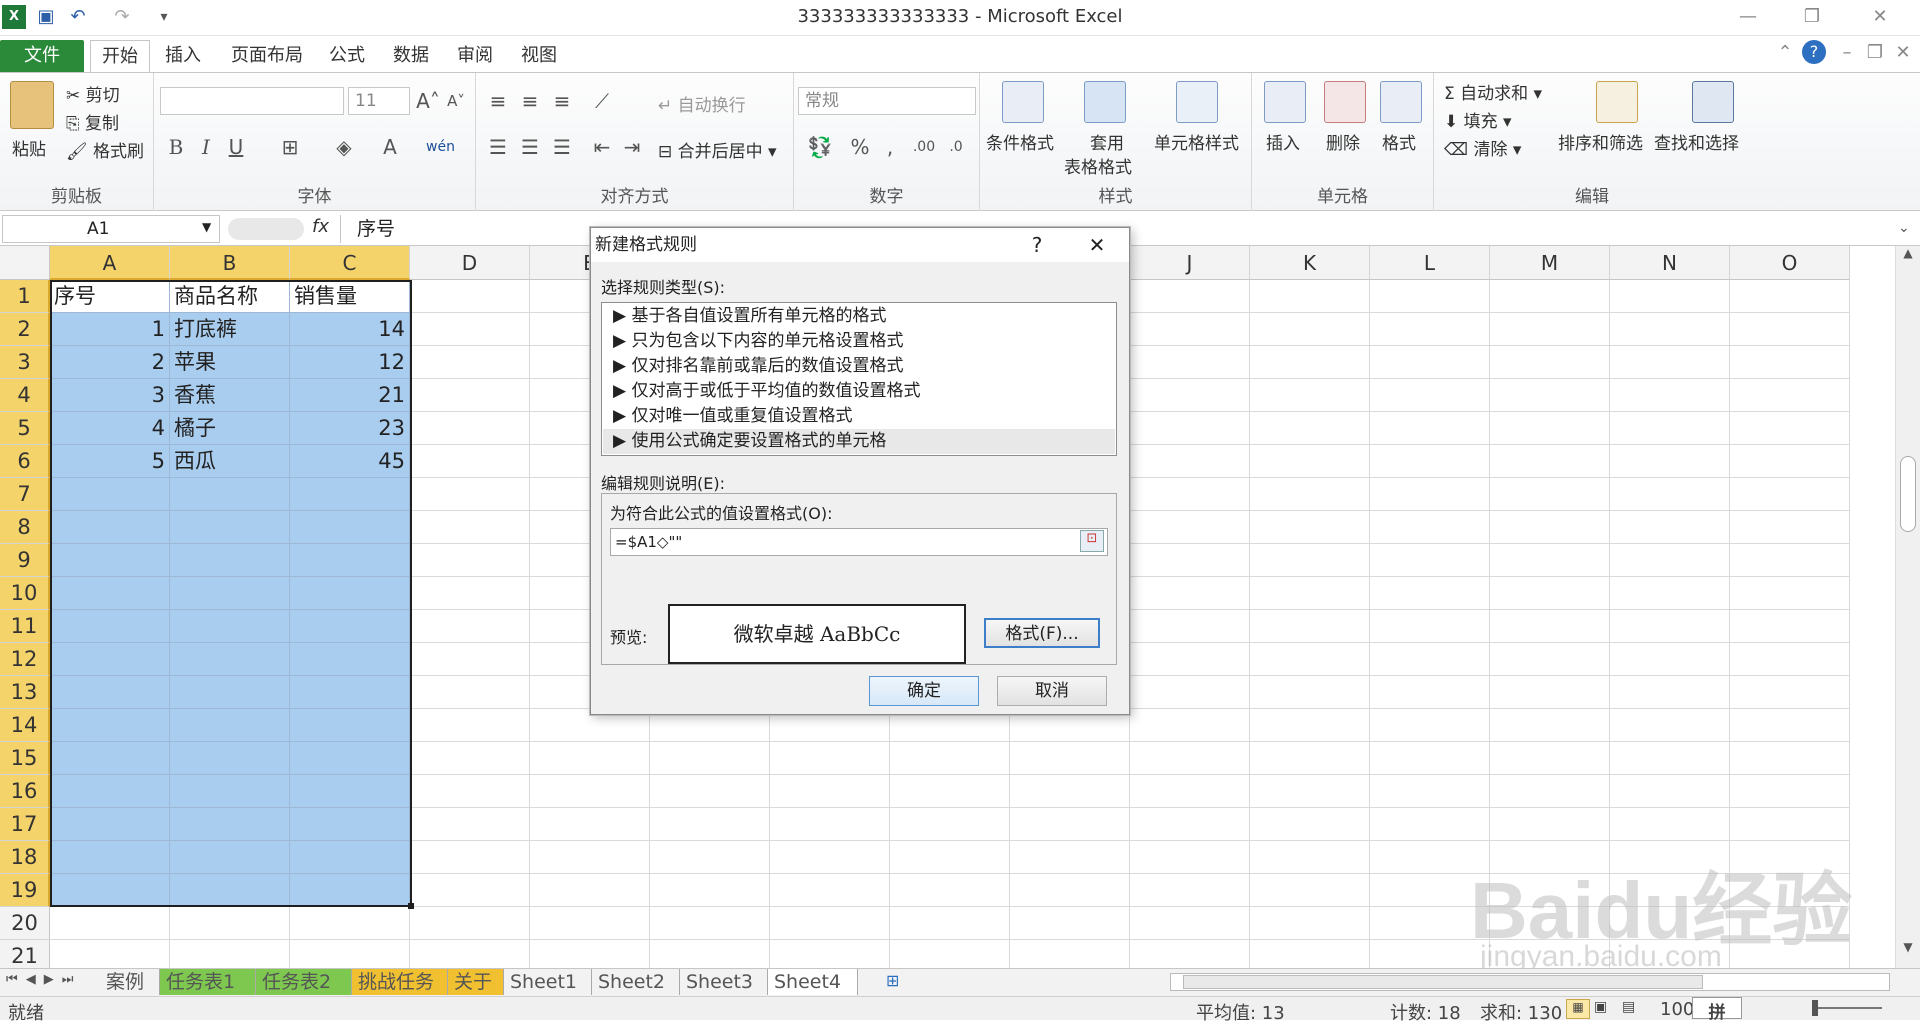  What do you see at coordinates (1020, 141) in the screenshot?
I see `conditional-format-button: 条件格式` at bounding box center [1020, 141].